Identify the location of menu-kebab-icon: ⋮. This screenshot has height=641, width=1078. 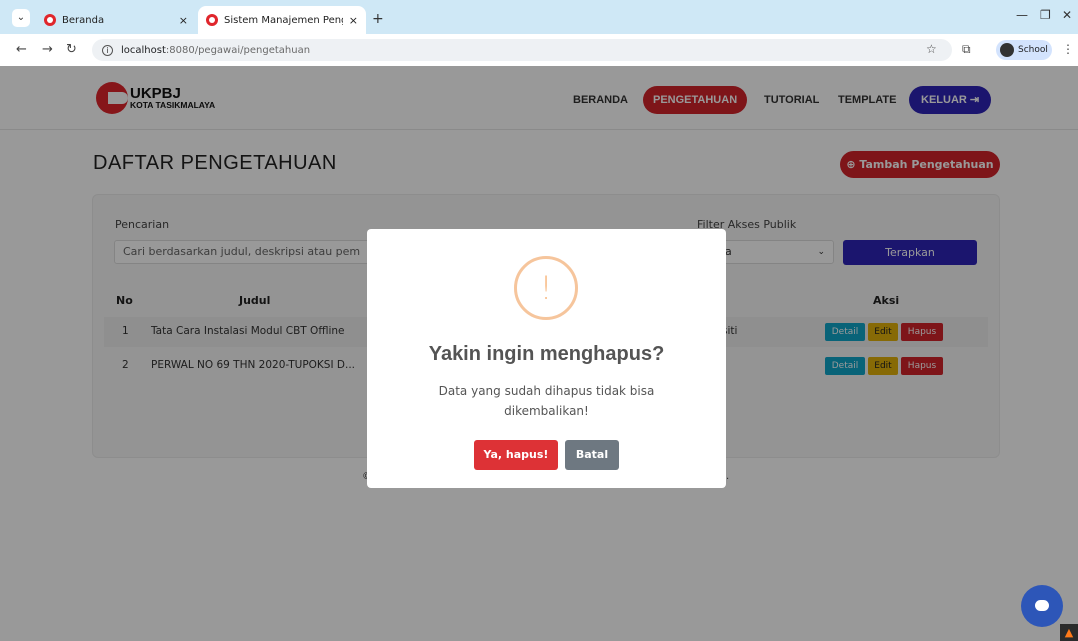
(1068, 49).